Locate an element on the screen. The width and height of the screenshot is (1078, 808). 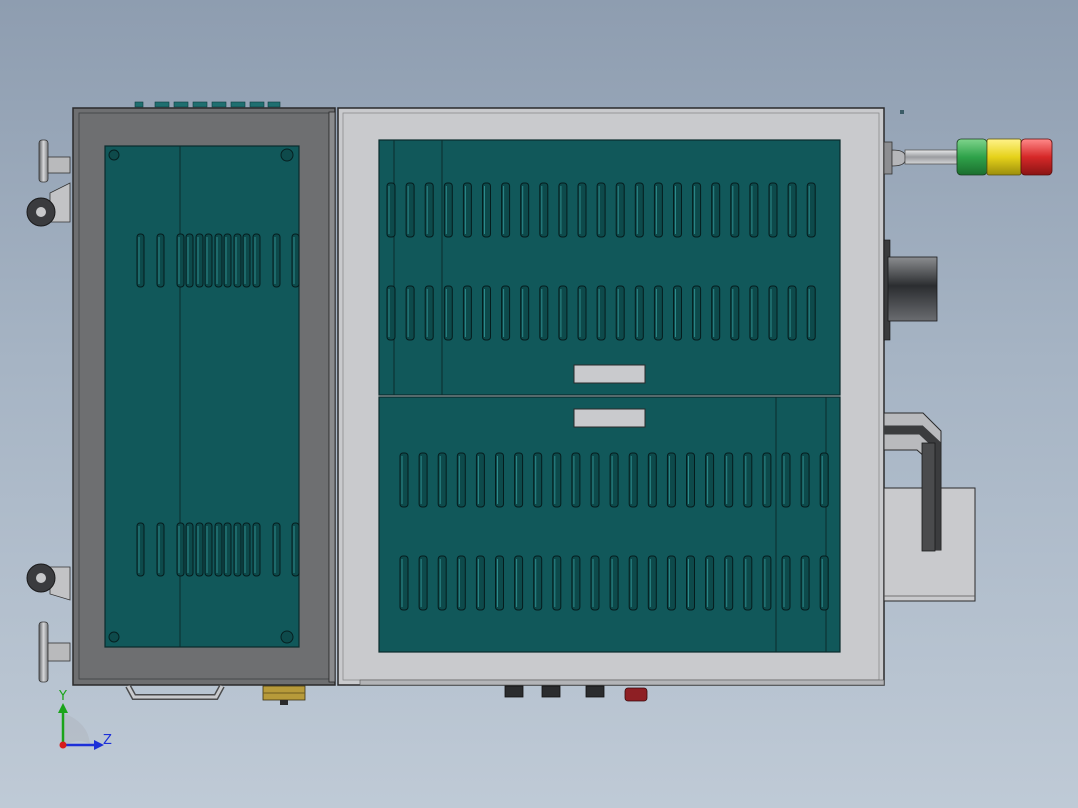
cable-gland is located at coordinates (284, 695).